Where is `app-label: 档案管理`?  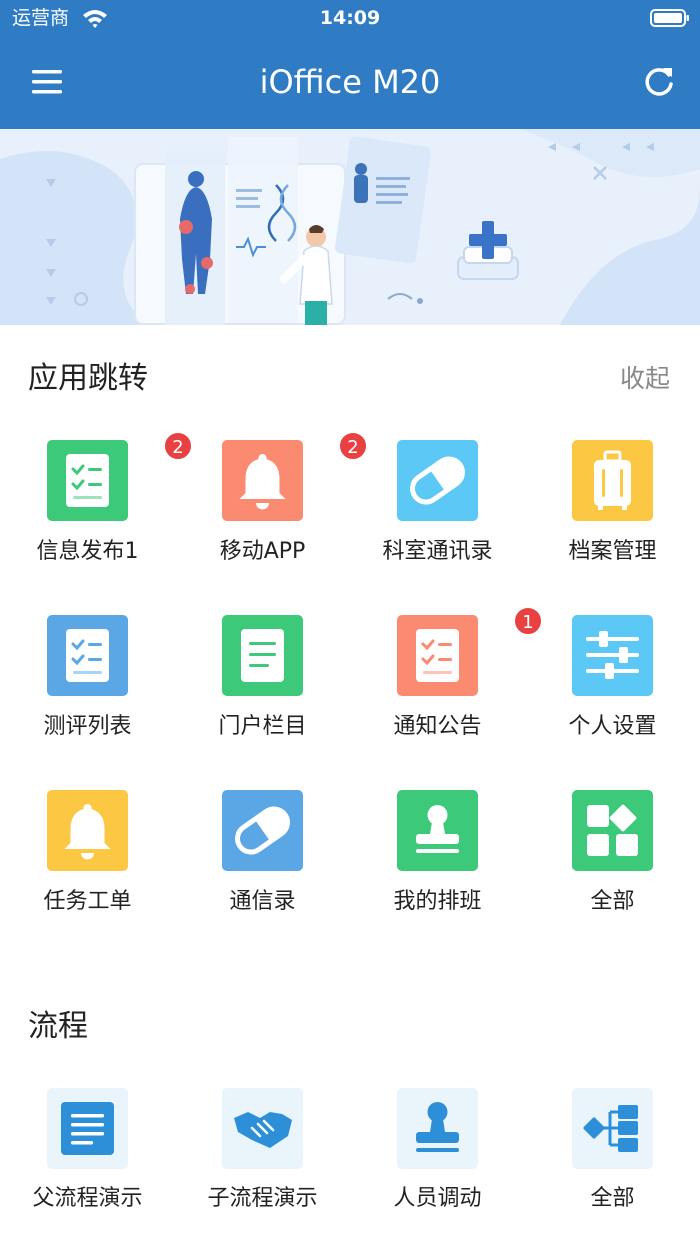 app-label: 档案管理 is located at coordinates (612, 551).